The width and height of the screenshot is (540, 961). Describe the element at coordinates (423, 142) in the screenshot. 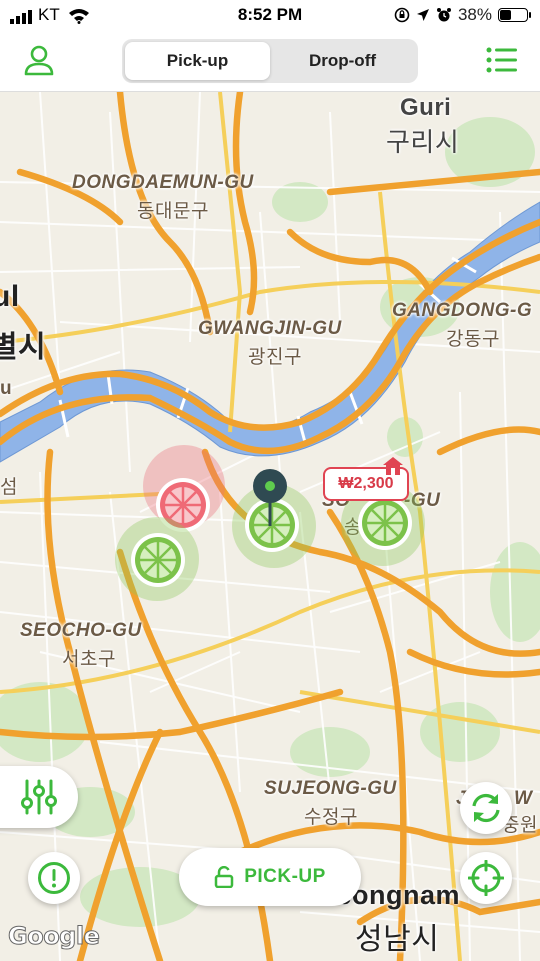

I see `map-label-guri-ko: 구리시` at that location.